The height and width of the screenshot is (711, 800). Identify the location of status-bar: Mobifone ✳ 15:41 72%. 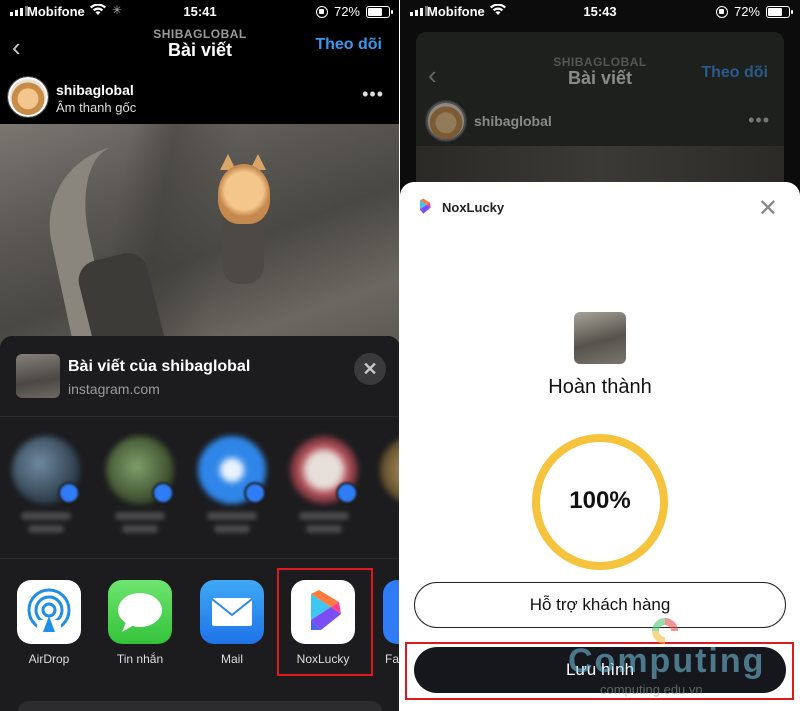
(200, 12).